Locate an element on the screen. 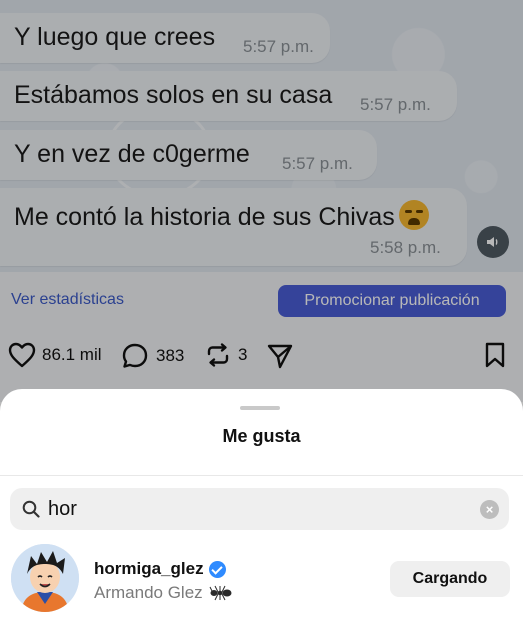 This screenshot has width=523, height=621. clear-search-icon: × is located at coordinates (489, 509).